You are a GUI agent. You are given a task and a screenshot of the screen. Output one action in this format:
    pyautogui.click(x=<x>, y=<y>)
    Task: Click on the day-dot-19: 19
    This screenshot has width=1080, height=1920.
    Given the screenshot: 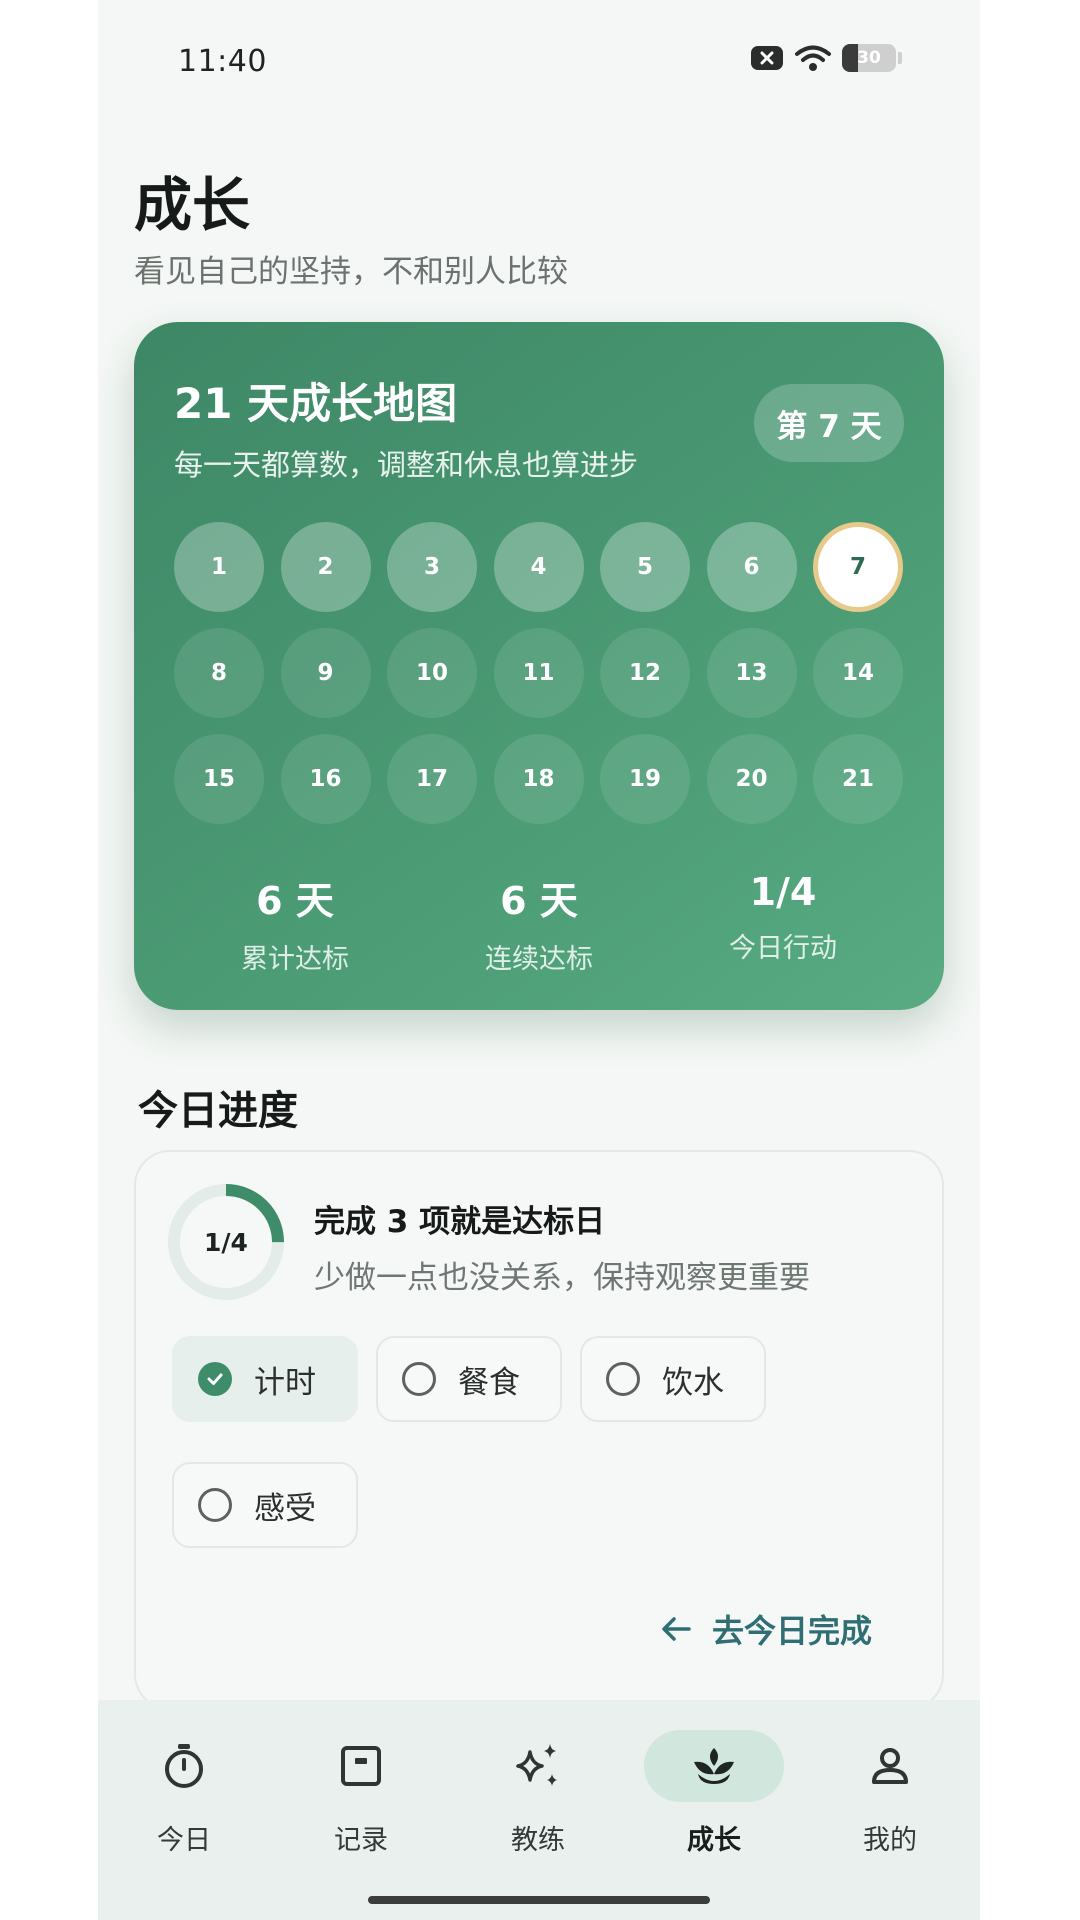 What is the action you would take?
    pyautogui.click(x=645, y=779)
    